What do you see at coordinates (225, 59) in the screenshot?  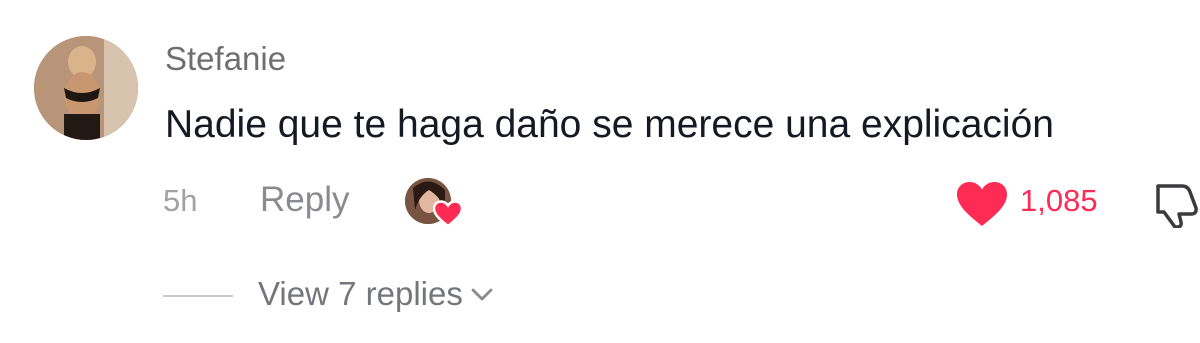 I see `comment-username: Stefanie` at bounding box center [225, 59].